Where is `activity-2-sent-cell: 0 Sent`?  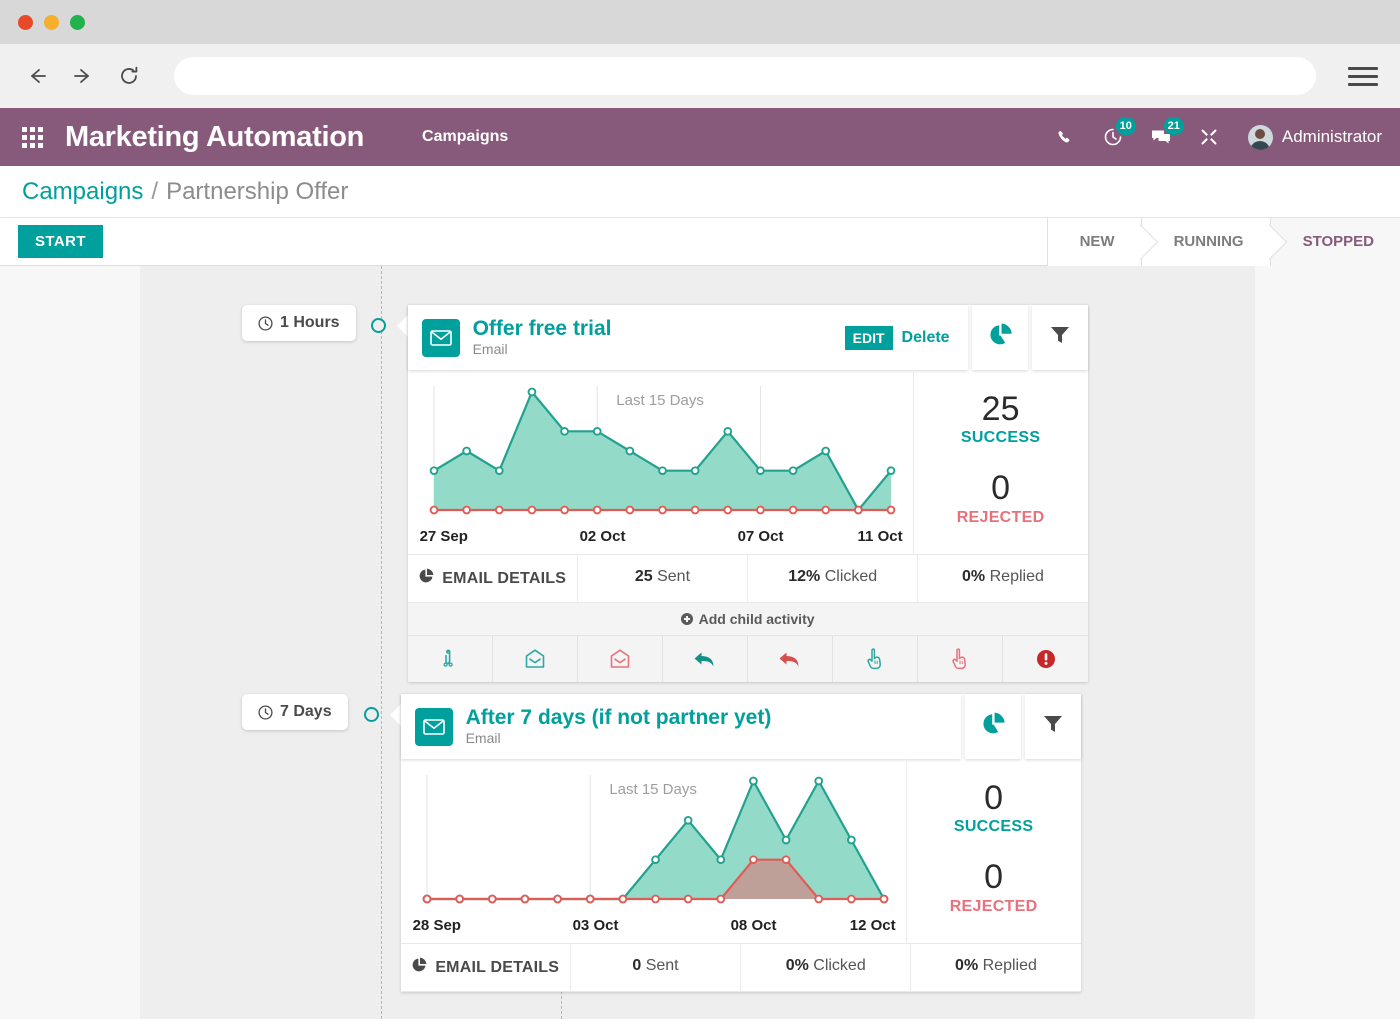 activity-2-sent-cell: 0 Sent is located at coordinates (654, 968).